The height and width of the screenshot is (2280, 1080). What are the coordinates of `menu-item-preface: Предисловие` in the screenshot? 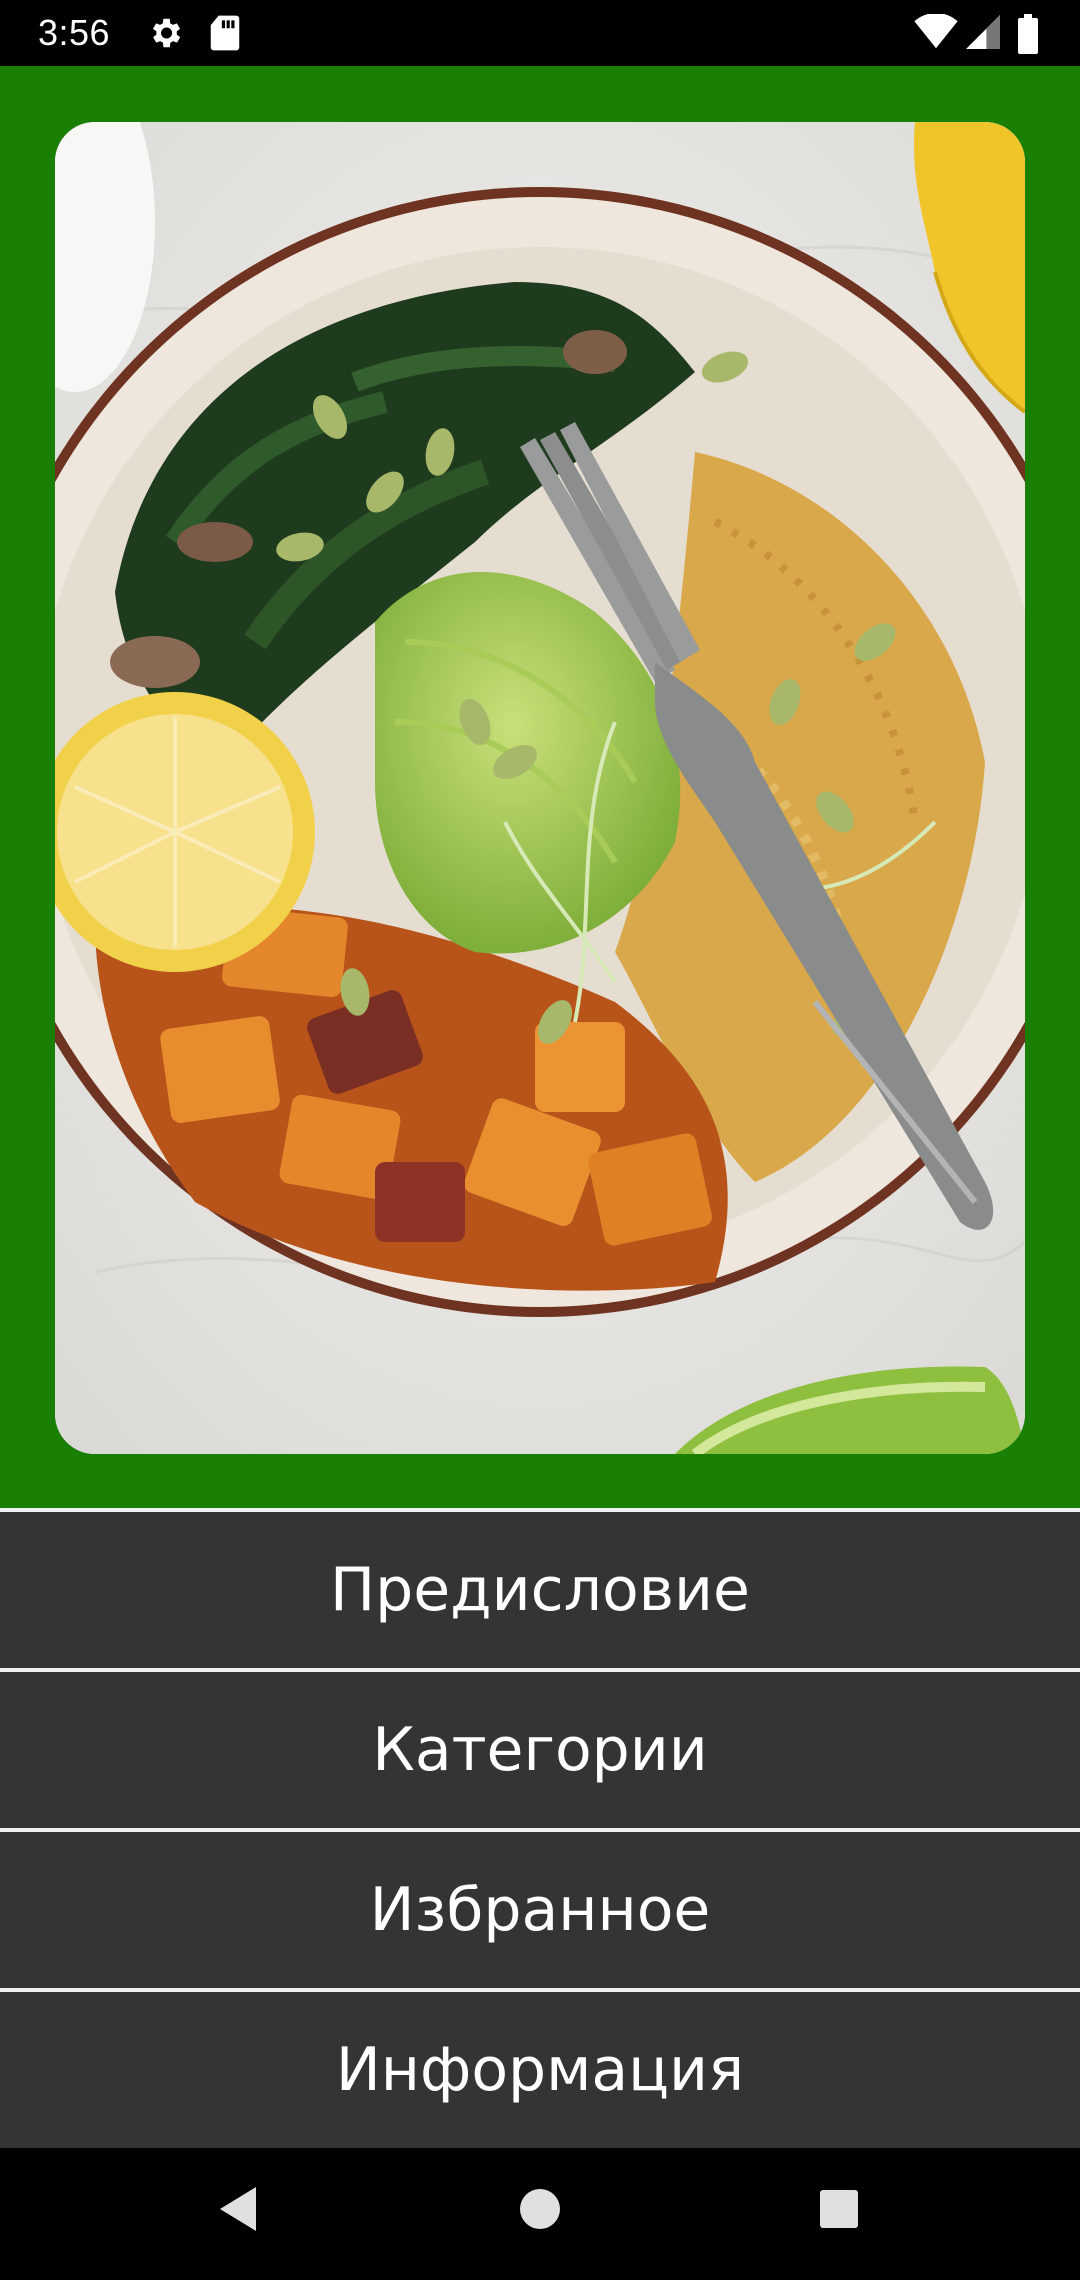 It's located at (540, 1590).